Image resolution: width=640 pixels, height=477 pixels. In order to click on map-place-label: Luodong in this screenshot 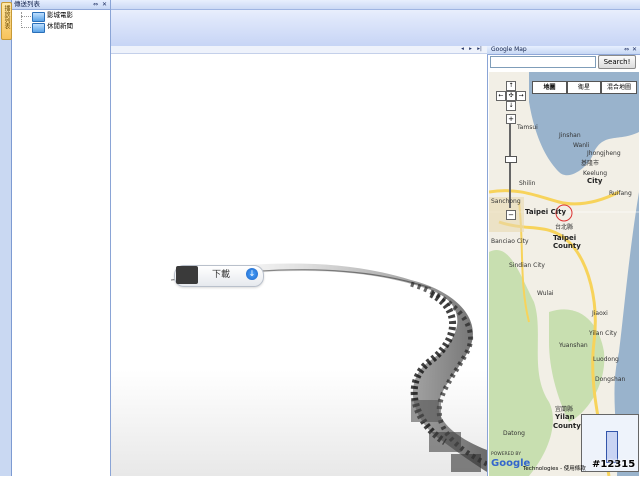, I will do `click(606, 359)`.